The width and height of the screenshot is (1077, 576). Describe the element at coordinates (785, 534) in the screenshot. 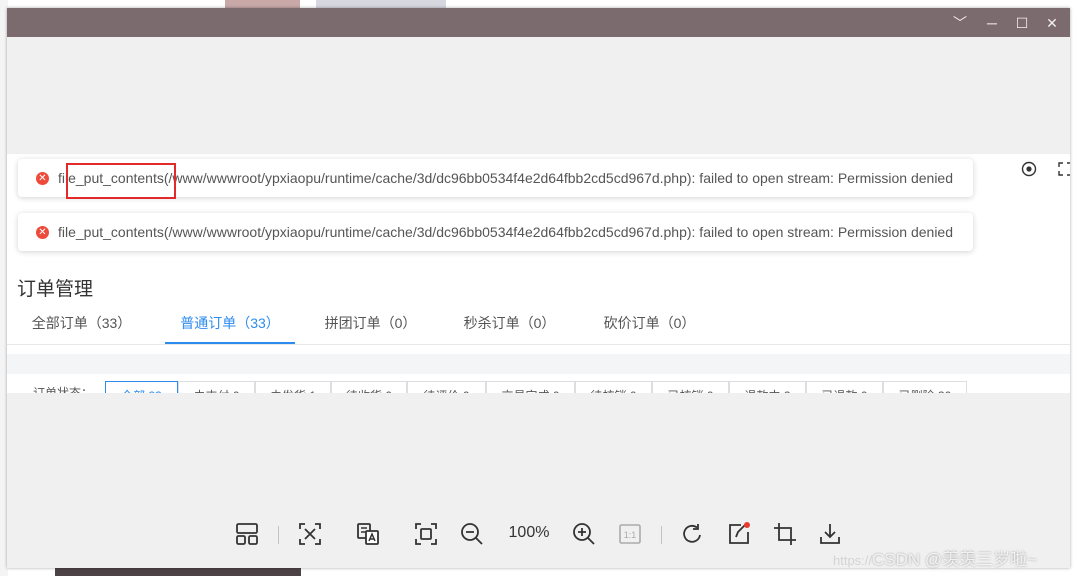

I see `crop-icon` at that location.